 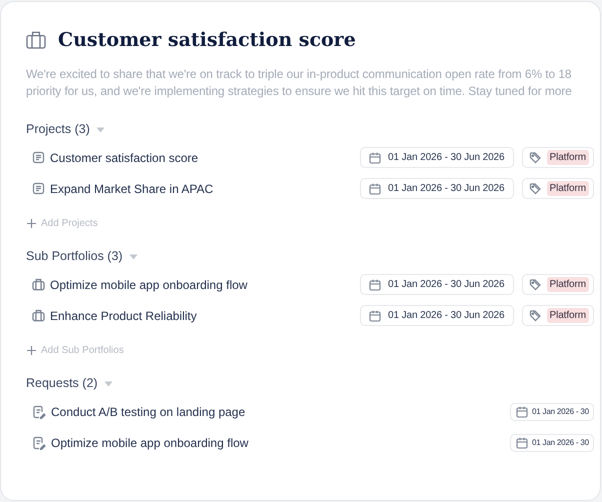 What do you see at coordinates (62, 383) in the screenshot?
I see `section-heading: Requests (2)` at bounding box center [62, 383].